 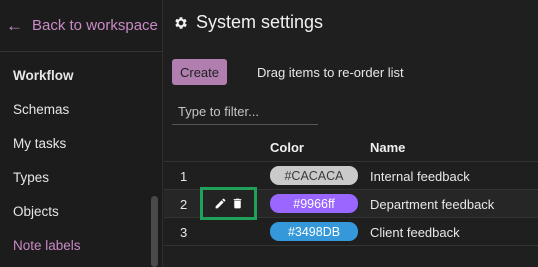 What do you see at coordinates (43, 75) in the screenshot?
I see `sidebar-item-label: Workflow` at bounding box center [43, 75].